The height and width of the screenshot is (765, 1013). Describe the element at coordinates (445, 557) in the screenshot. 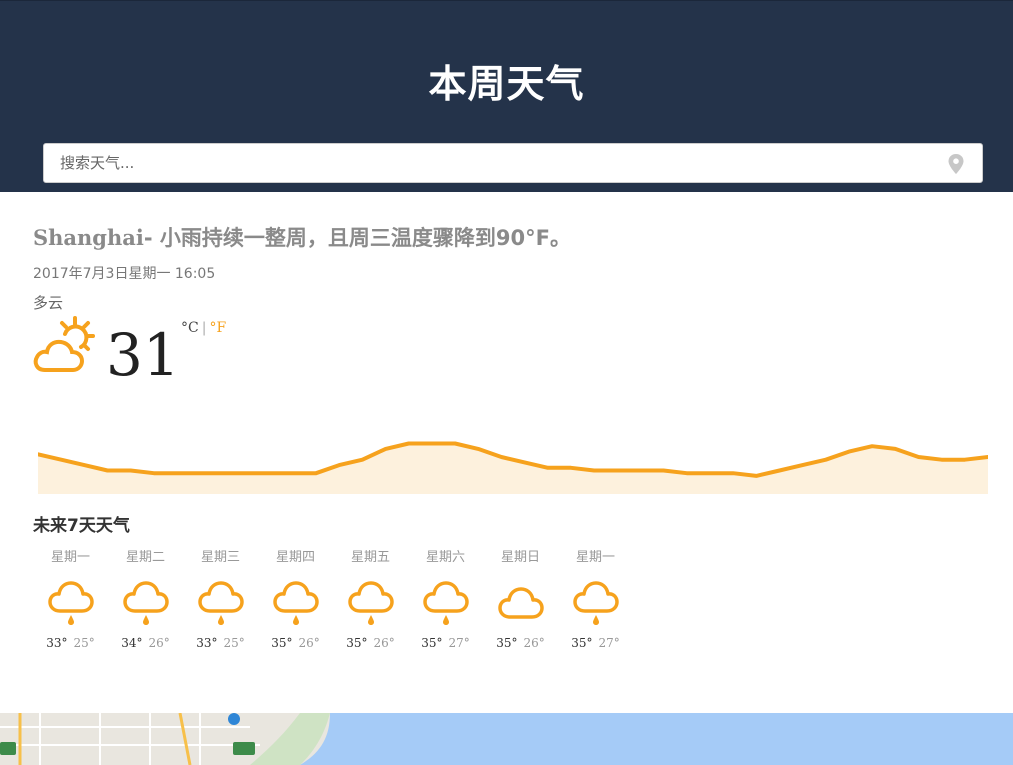

I see `forecast-day-name: 星期六` at that location.